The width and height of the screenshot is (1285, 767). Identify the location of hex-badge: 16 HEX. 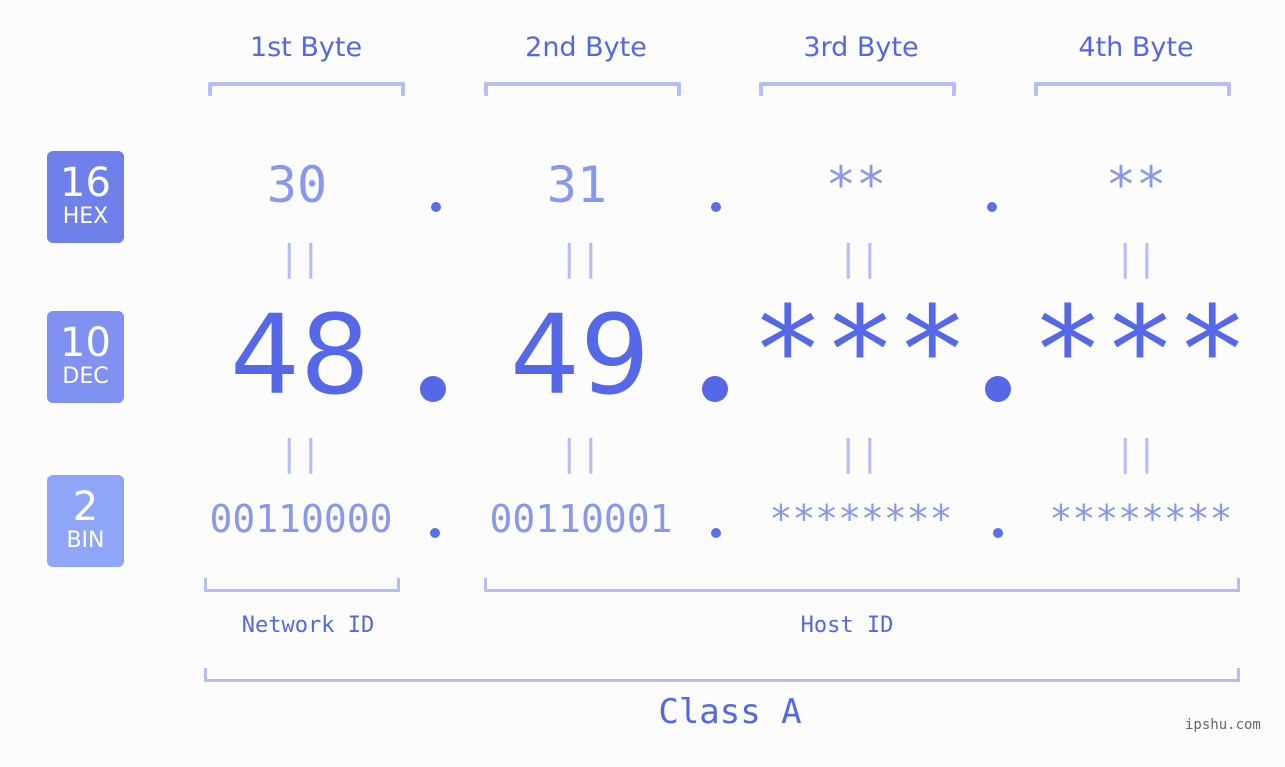
(85, 197).